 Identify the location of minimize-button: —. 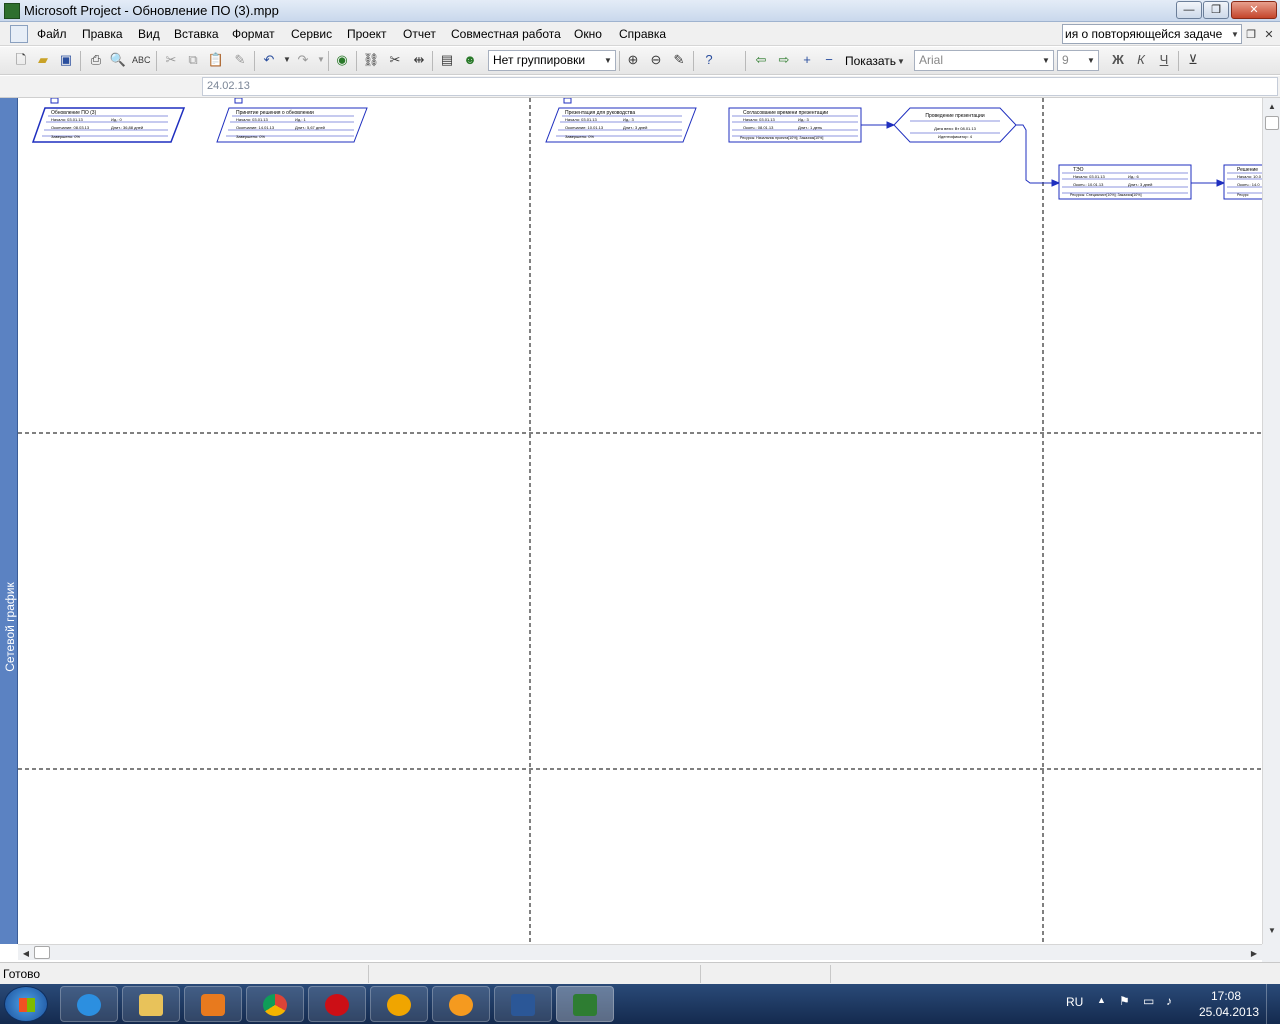
(1189, 10).